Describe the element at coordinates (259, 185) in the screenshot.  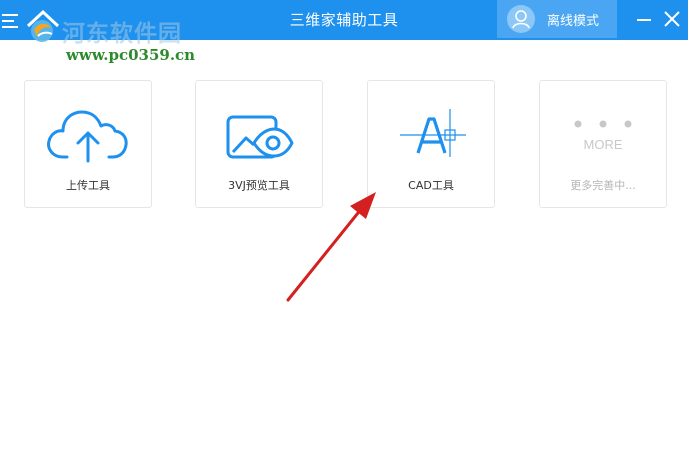
I see `tool-label-3vj-preview: 3VJ预览工具` at that location.